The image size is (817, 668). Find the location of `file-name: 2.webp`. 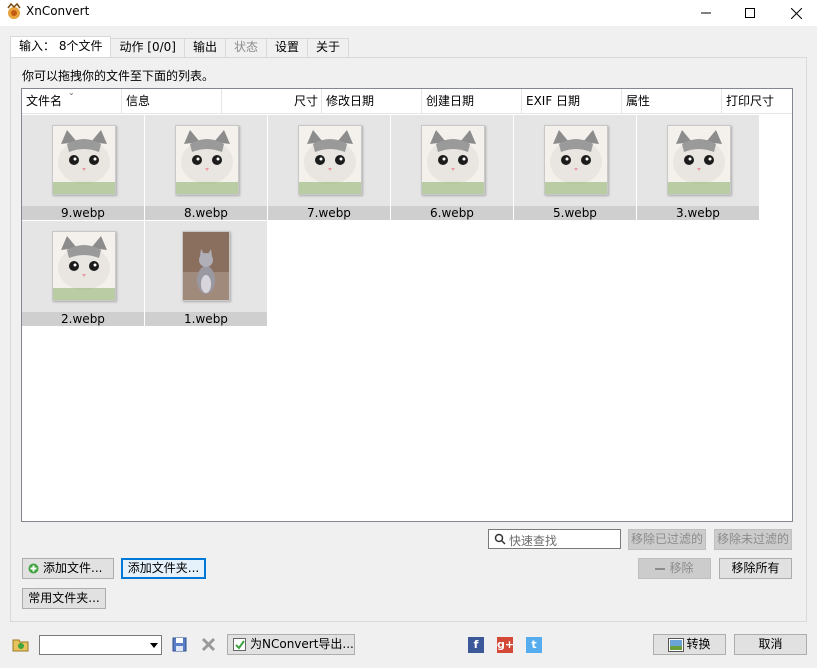

file-name: 2.webp is located at coordinates (83, 319).